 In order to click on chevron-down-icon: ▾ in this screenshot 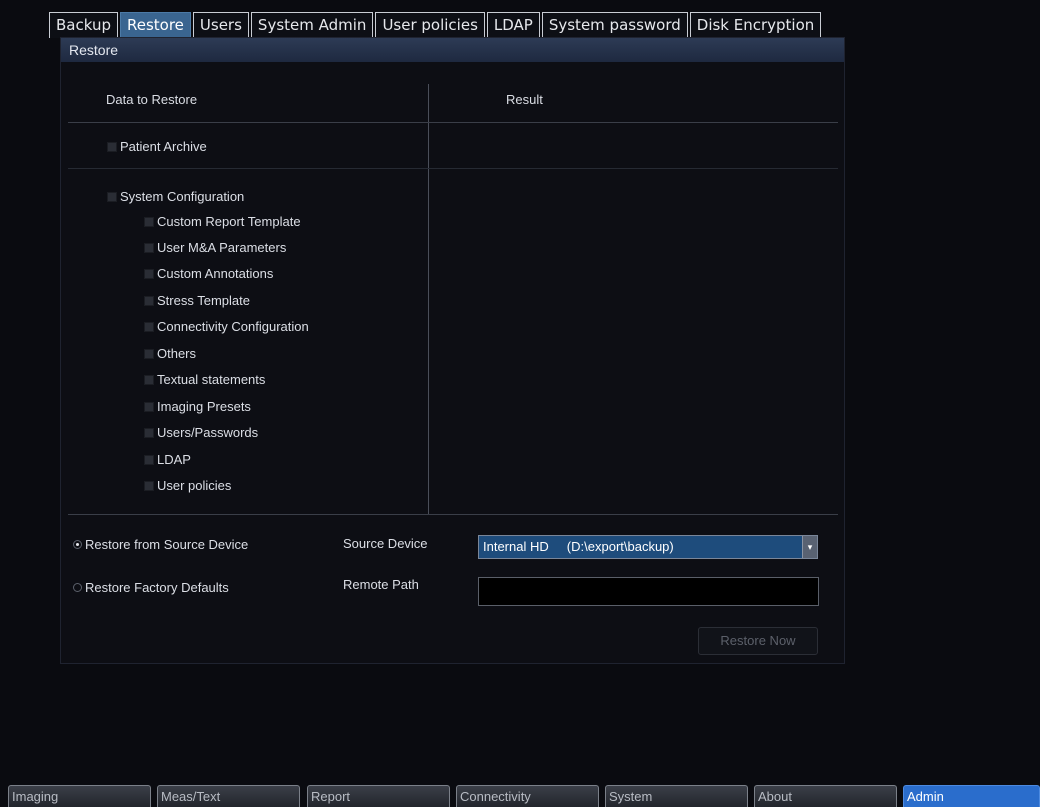, I will do `click(809, 547)`.